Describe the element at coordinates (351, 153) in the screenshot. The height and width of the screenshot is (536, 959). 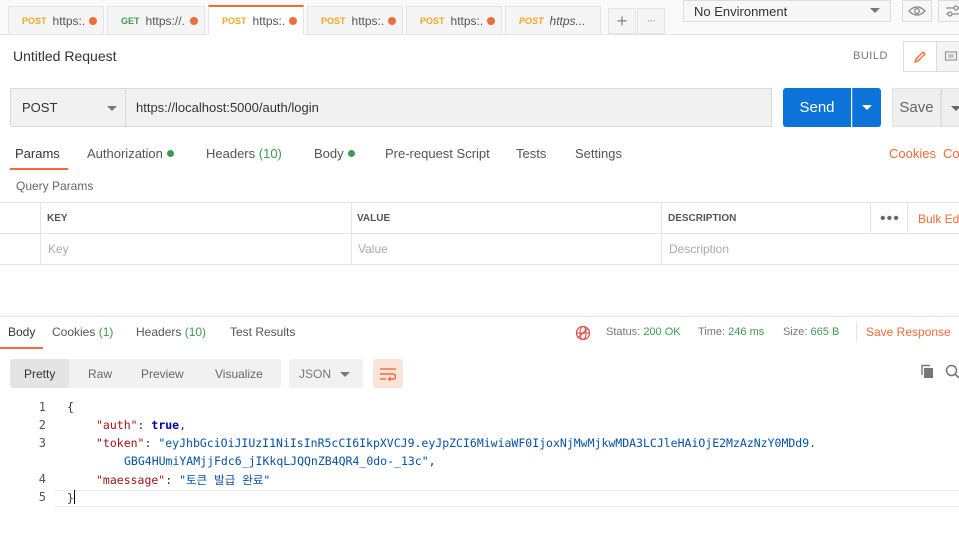
I see `status-dot-icon` at that location.